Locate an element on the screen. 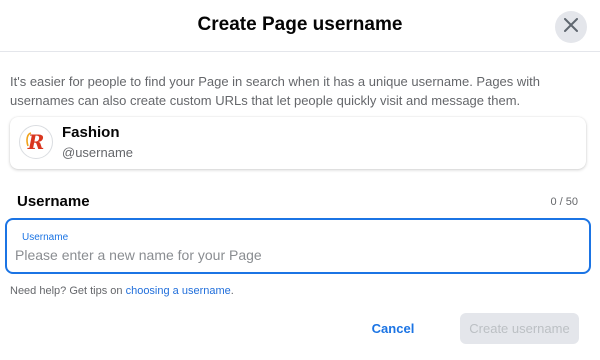 The width and height of the screenshot is (600, 360). cancel-button: Cancel is located at coordinates (393, 328).